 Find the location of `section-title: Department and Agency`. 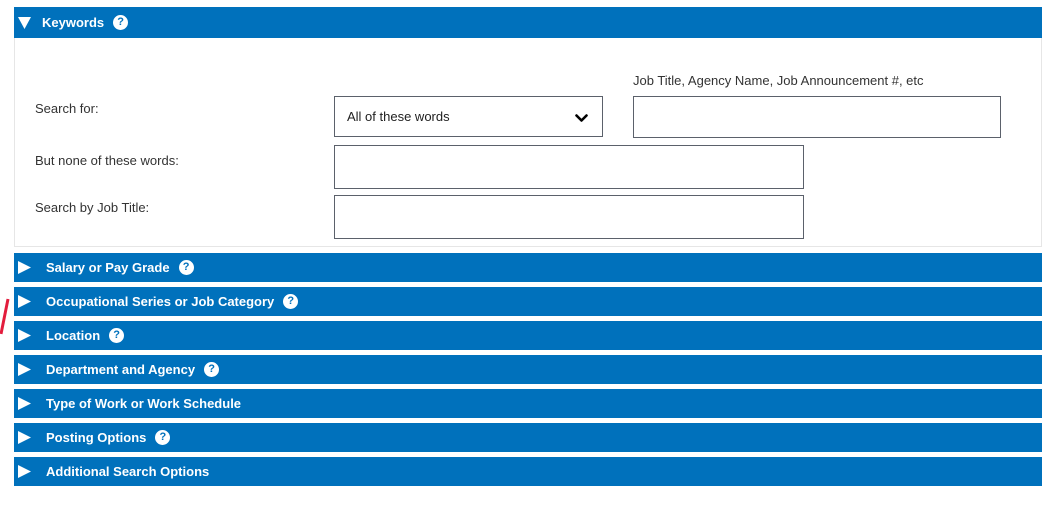

section-title: Department and Agency is located at coordinates (121, 369).